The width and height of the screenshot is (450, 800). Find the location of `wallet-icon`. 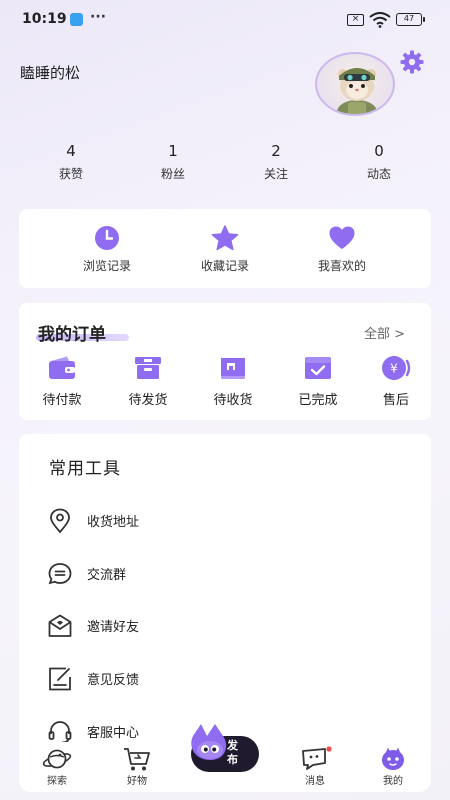

wallet-icon is located at coordinates (62, 367).